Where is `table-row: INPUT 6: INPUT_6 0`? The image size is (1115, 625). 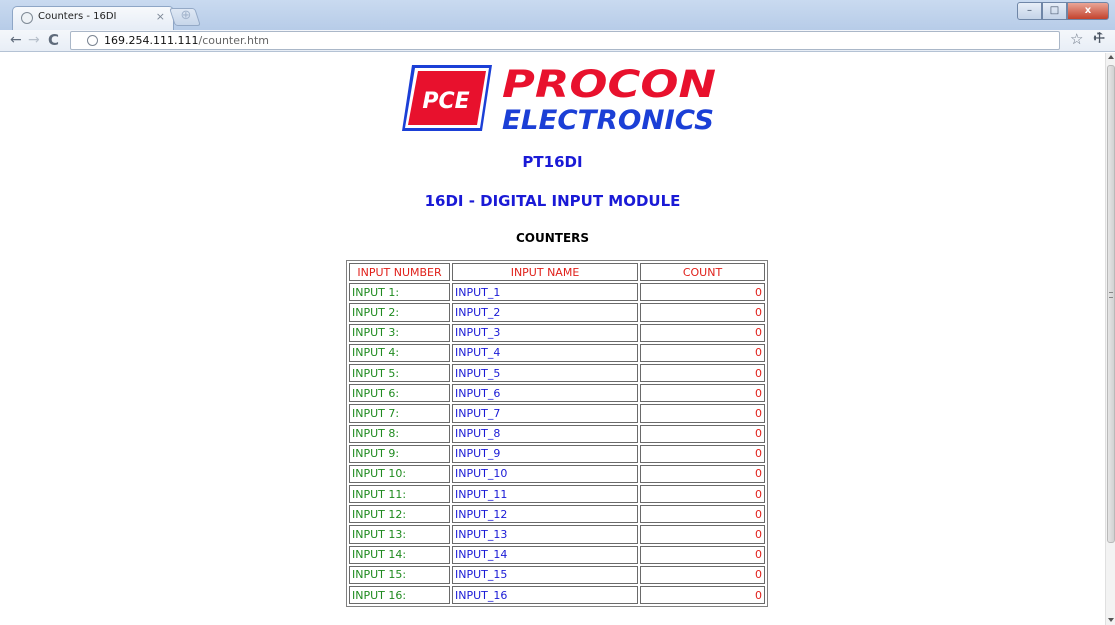 table-row: INPUT 6: INPUT_6 0 is located at coordinates (557, 393).